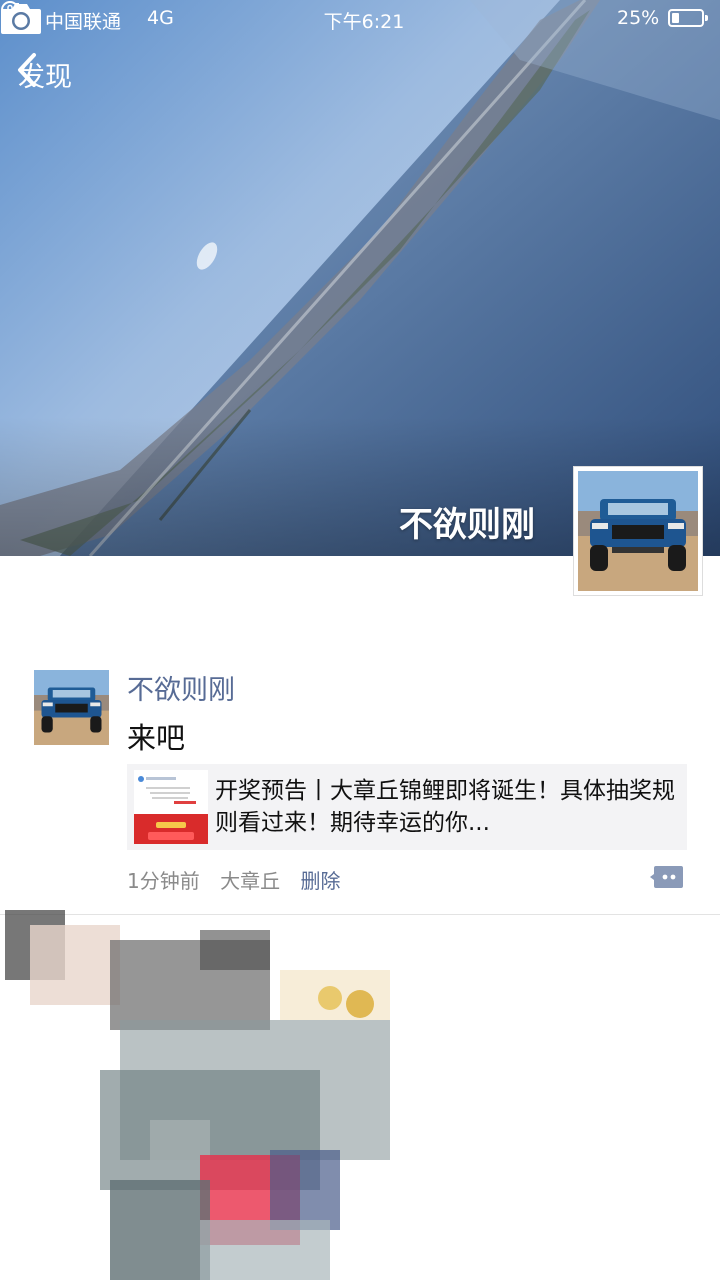 Image resolution: width=720 pixels, height=1280 pixels. Describe the element at coordinates (156, 738) in the screenshot. I see `post-text: 来吧` at that location.